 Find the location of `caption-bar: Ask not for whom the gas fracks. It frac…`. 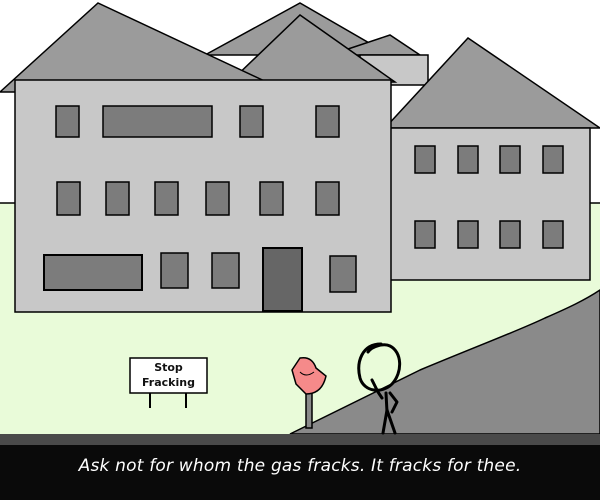

caption-bar: Ask not for whom the gas fracks. It frac… is located at coordinates (300, 472).